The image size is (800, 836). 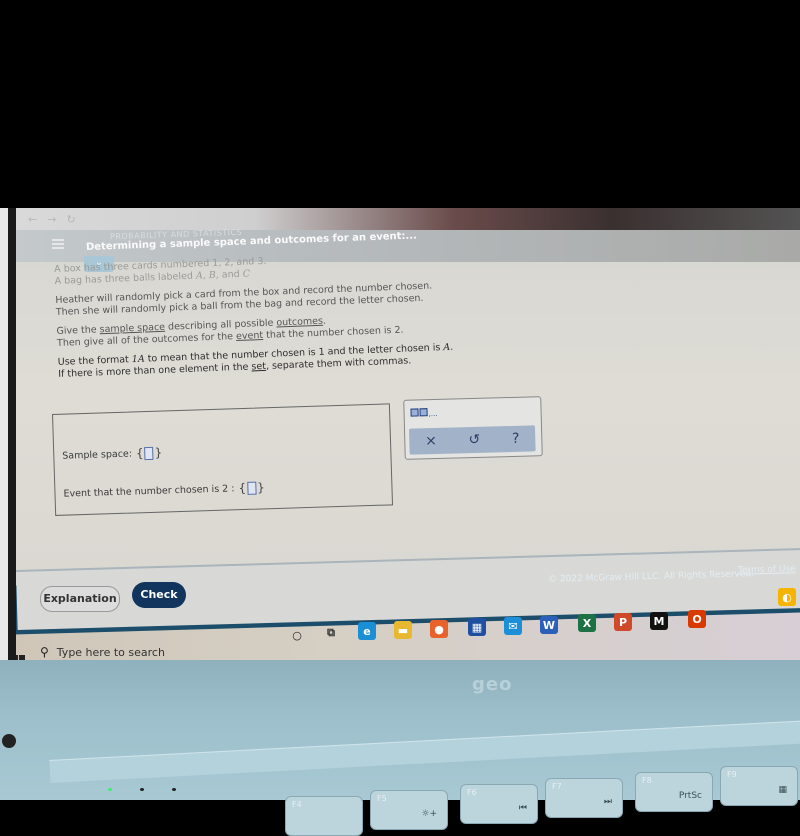 What do you see at coordinates (513, 626) in the screenshot?
I see `mail-icon: ✉` at bounding box center [513, 626].